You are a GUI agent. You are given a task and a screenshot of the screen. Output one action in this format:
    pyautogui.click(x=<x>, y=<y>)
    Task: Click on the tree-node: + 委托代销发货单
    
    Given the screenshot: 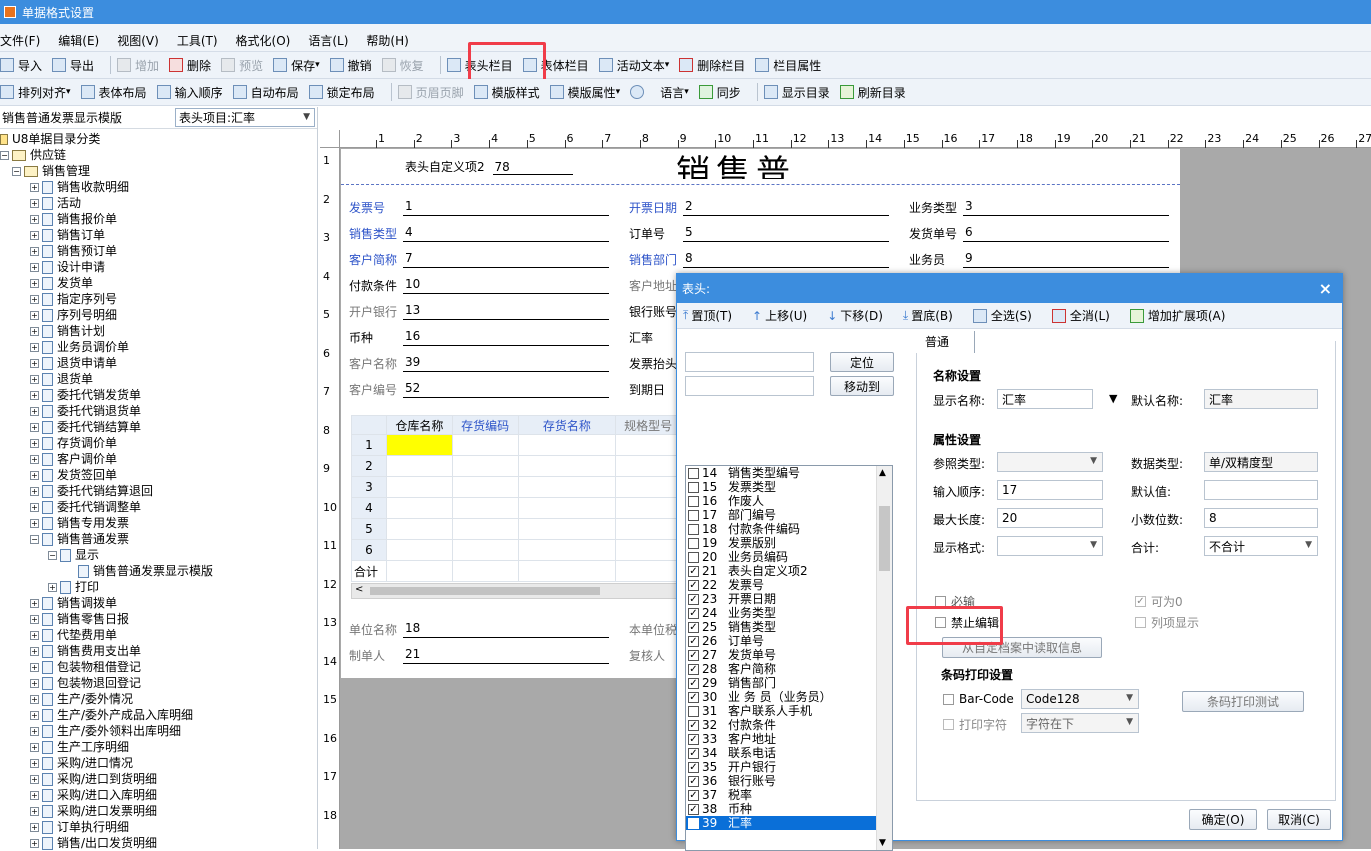 What is the action you would take?
    pyautogui.click(x=159, y=395)
    